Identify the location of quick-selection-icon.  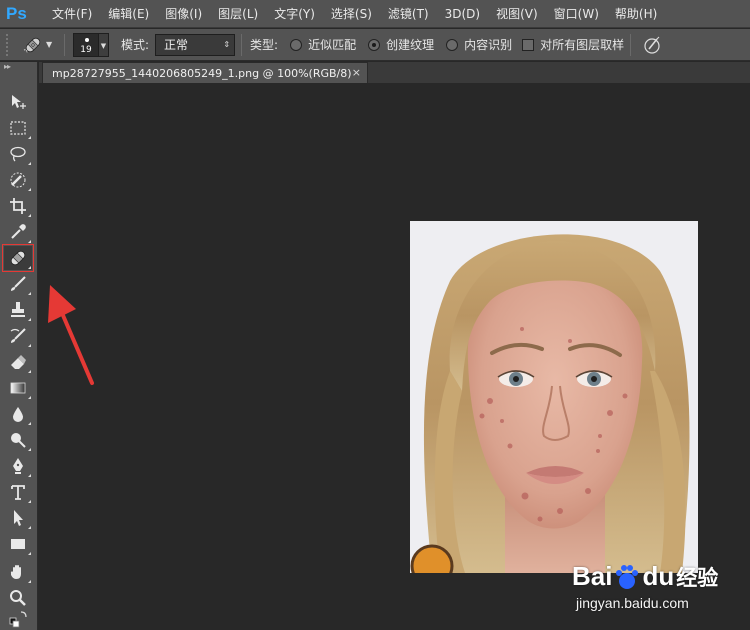
(18, 180).